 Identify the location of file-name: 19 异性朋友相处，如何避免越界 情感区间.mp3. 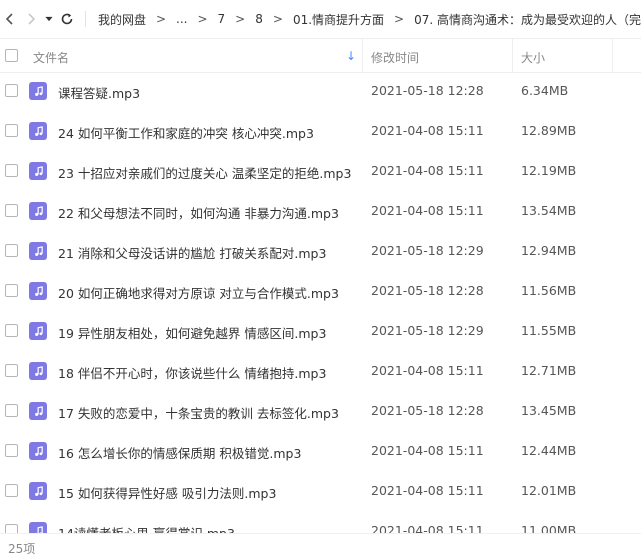
(192, 332).